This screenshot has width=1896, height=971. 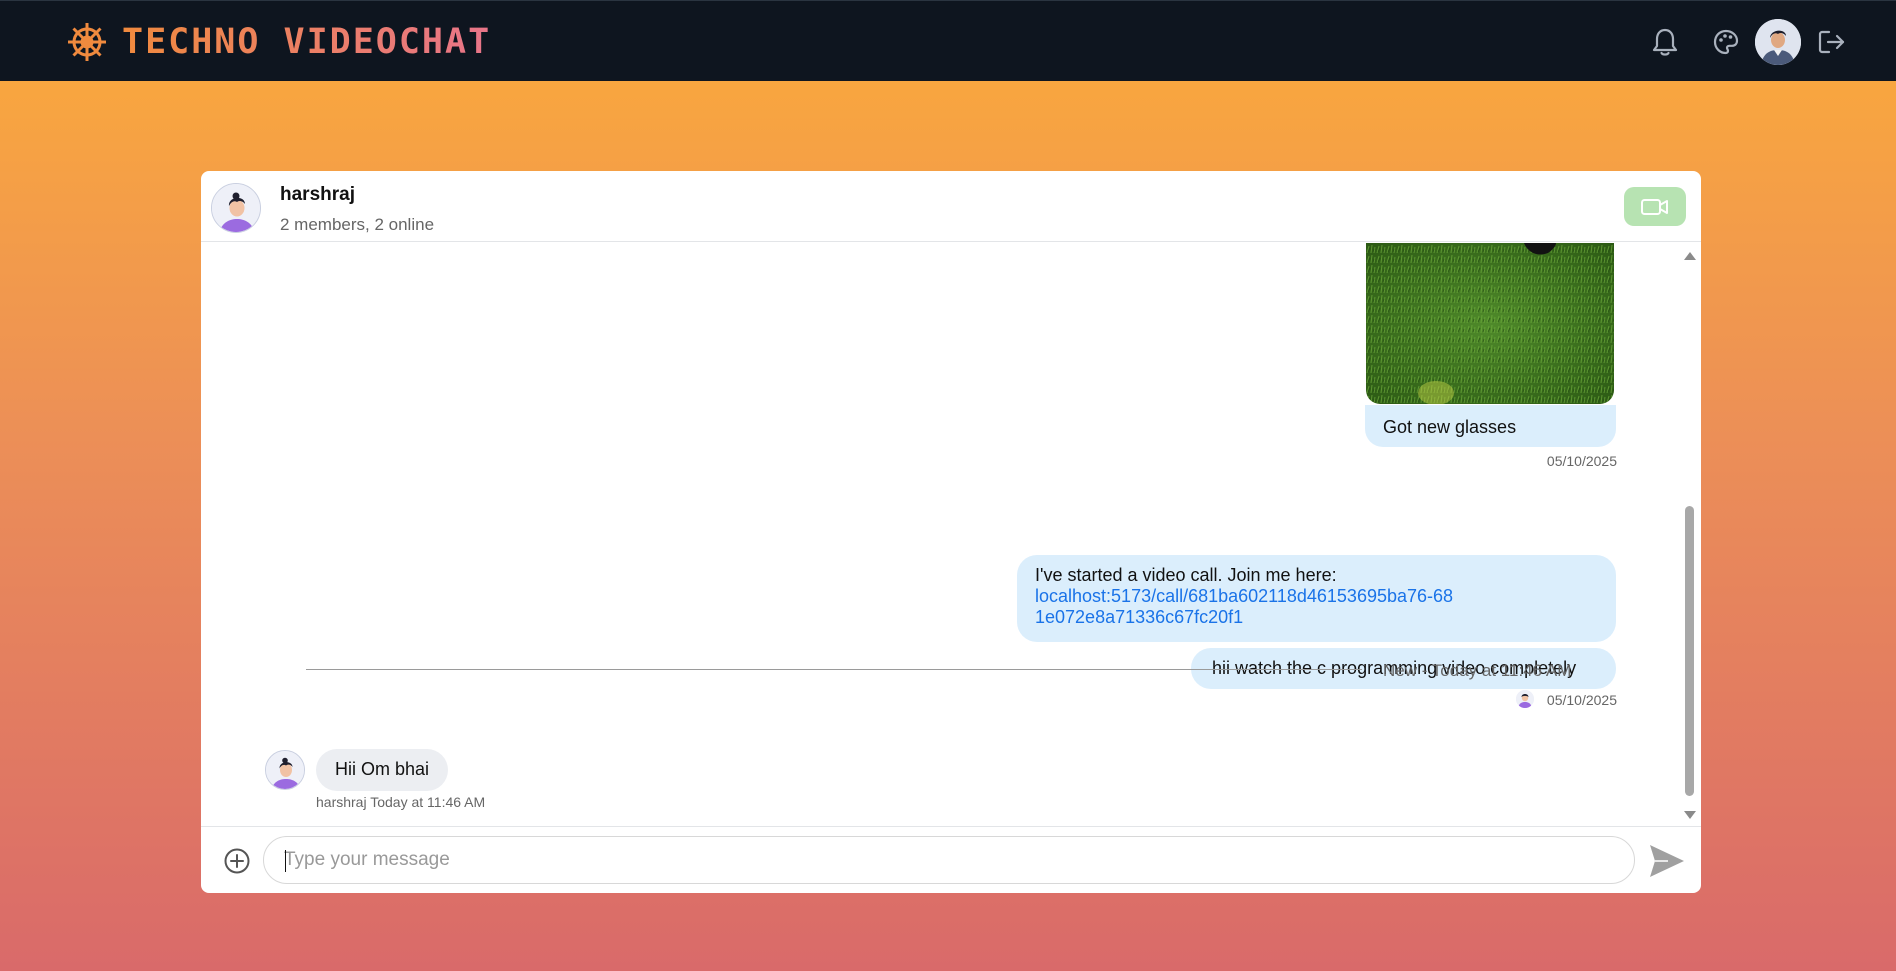 I want to click on ship-wheel-icon, so click(x=87, y=42).